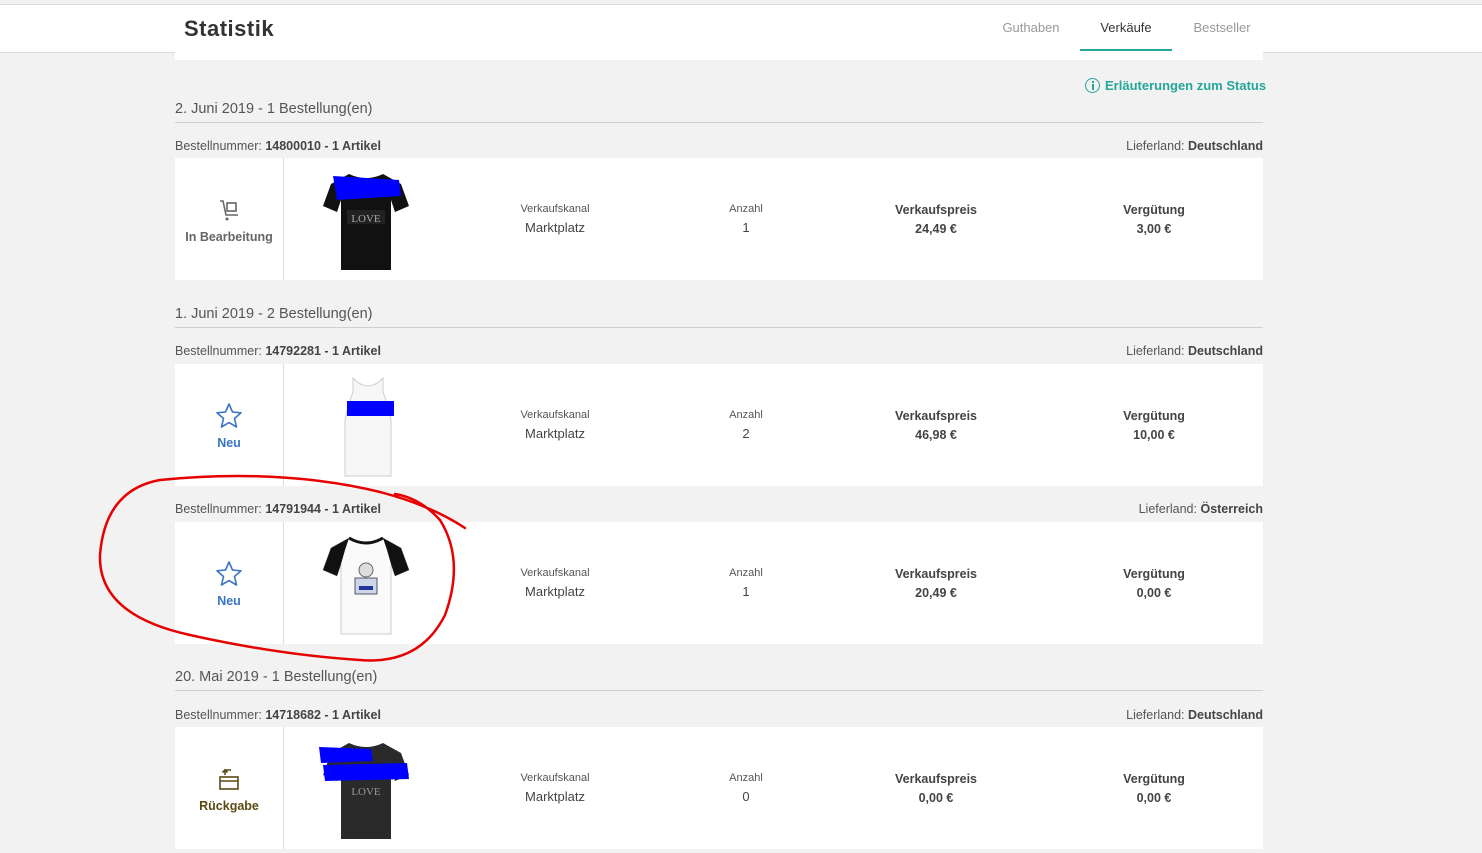  What do you see at coordinates (1222, 28) in the screenshot?
I see `tab-bestseller: Bestseller` at bounding box center [1222, 28].